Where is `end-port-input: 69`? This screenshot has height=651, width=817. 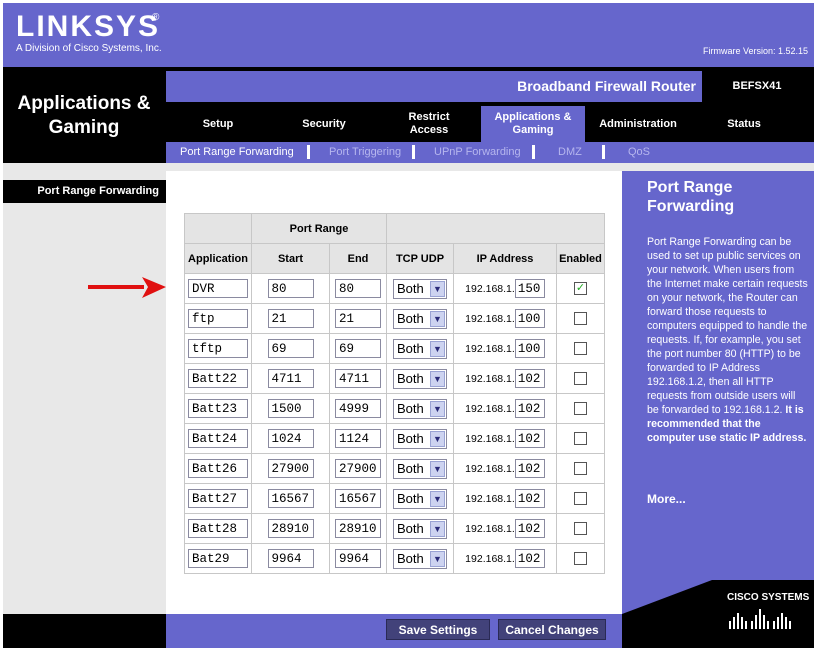 end-port-input: 69 is located at coordinates (358, 348).